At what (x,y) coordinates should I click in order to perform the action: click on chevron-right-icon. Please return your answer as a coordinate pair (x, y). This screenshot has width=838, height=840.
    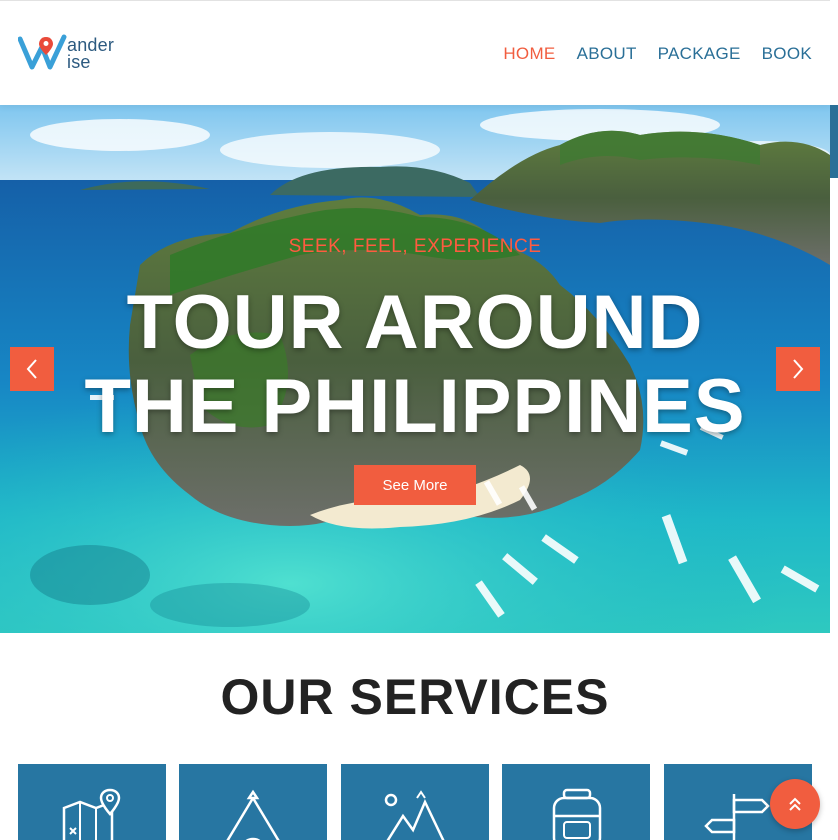
    Looking at the image, I should click on (798, 369).